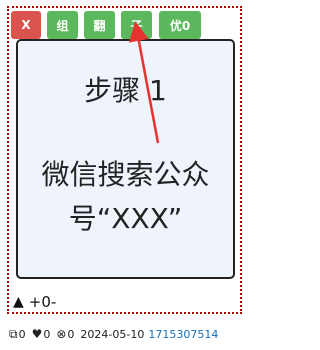  I want to click on close-circle-icon: ⊗, so click(61, 334).